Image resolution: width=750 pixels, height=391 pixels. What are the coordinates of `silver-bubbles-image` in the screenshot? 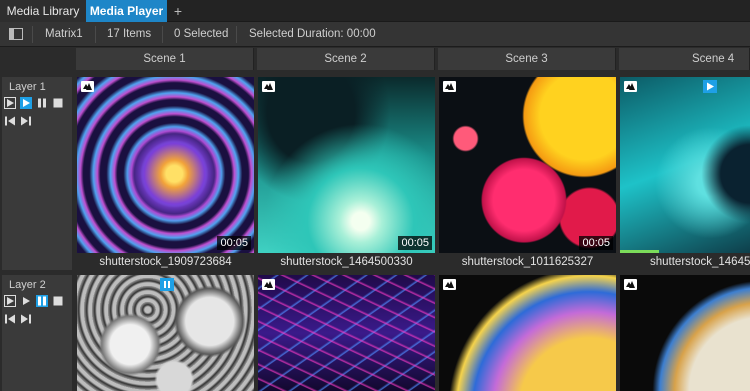 It's located at (165, 333).